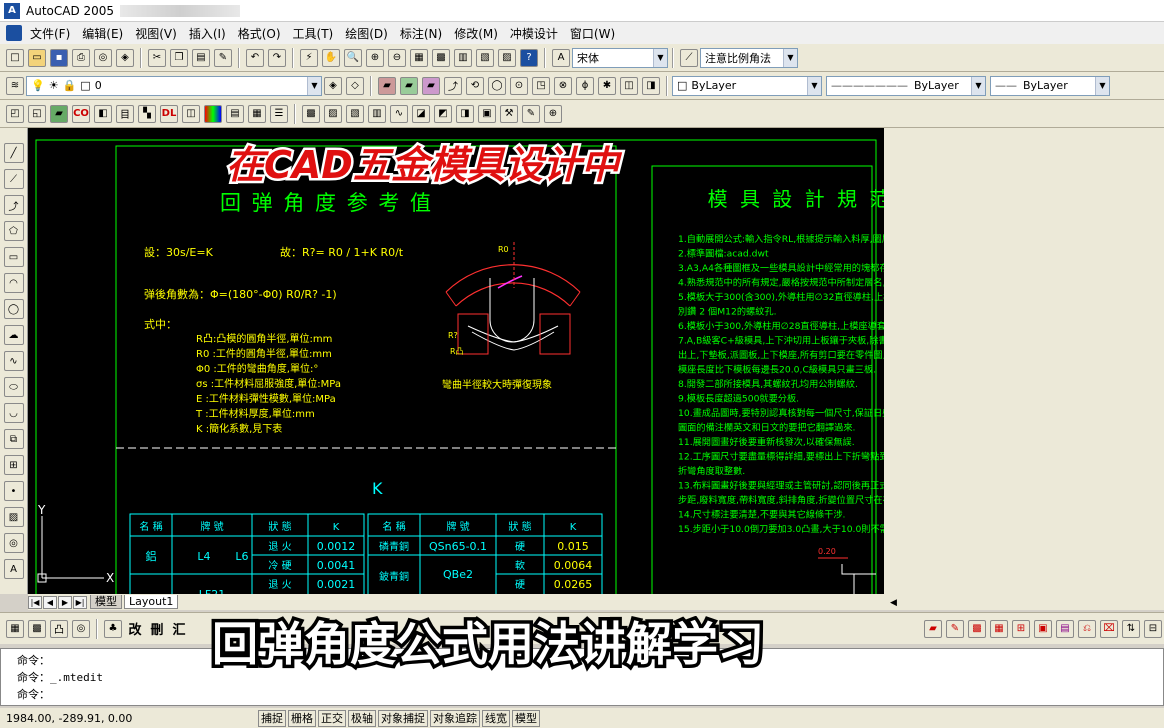 The height and width of the screenshot is (728, 1164). What do you see at coordinates (13, 309) in the screenshot?
I see `circle-icon: ◯` at bounding box center [13, 309].